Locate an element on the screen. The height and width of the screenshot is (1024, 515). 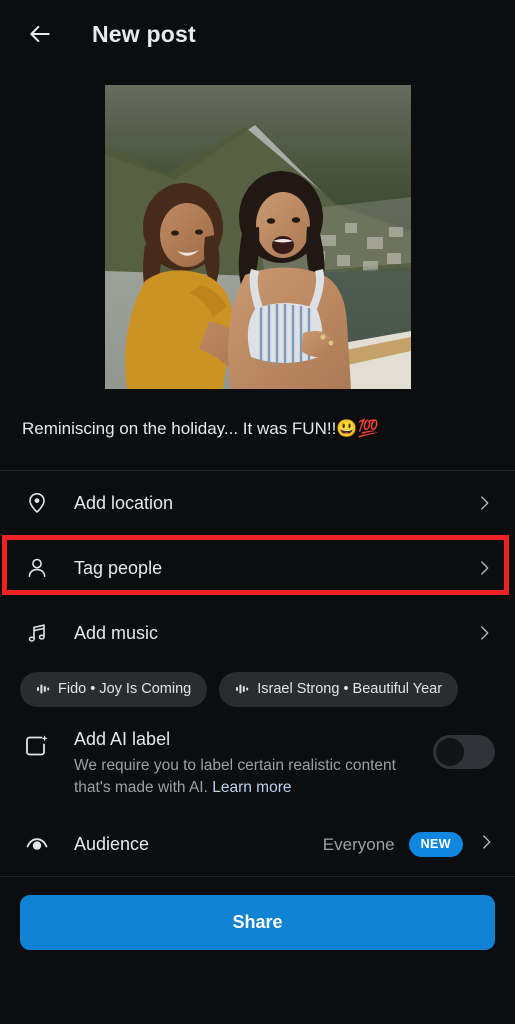
option-row-add-location: Add location is located at coordinates (257, 503).